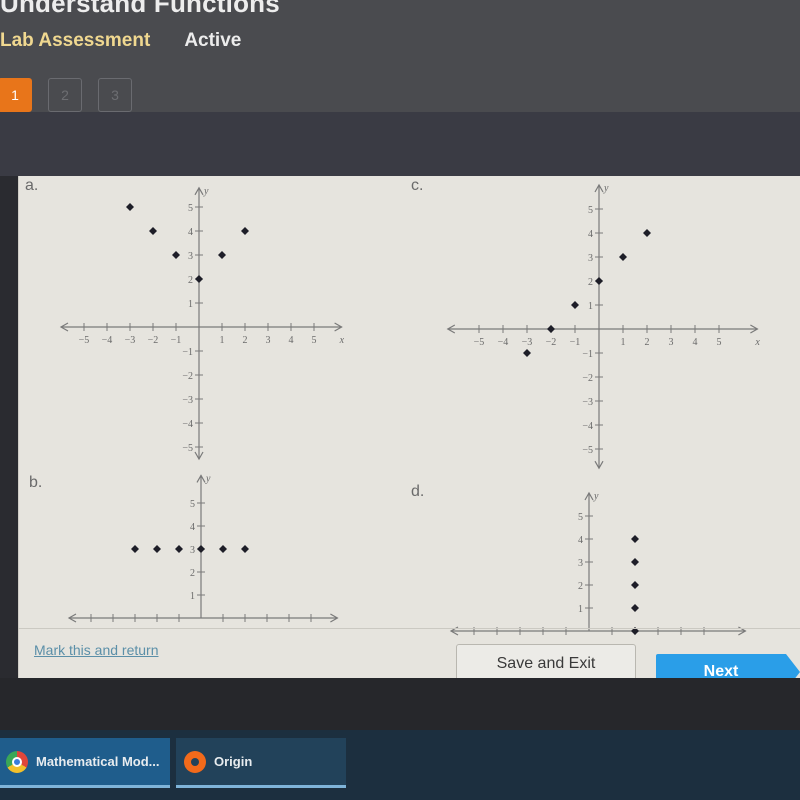 The width and height of the screenshot is (800, 800). I want to click on step-1-button: 1, so click(16, 95).